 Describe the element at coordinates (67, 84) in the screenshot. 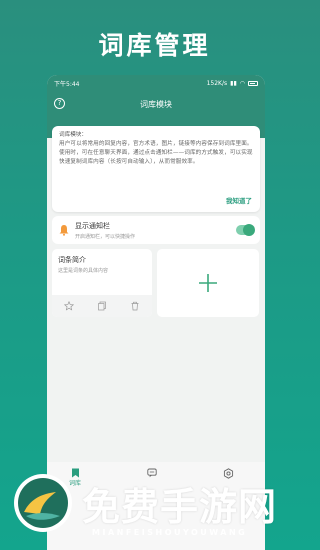

I see `status-time: 下午5:44` at that location.